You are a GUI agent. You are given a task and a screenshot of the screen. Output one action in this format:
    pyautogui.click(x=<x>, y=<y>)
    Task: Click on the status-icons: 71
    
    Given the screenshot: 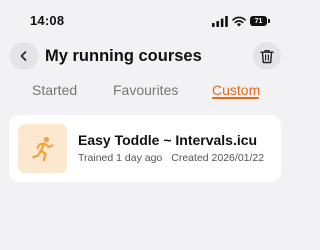 What is the action you would take?
    pyautogui.click(x=241, y=21)
    